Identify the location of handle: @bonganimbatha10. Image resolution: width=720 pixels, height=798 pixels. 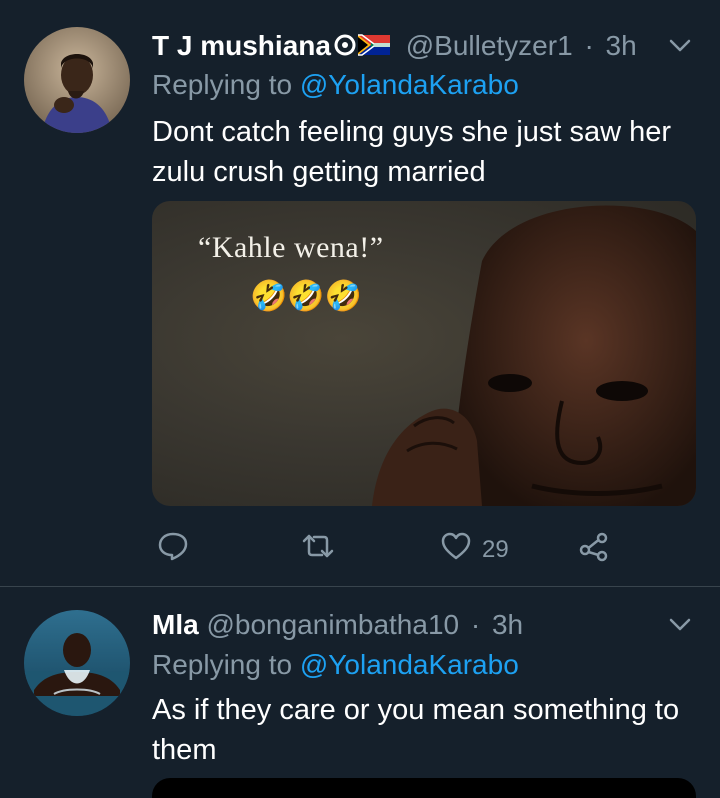
(332, 624).